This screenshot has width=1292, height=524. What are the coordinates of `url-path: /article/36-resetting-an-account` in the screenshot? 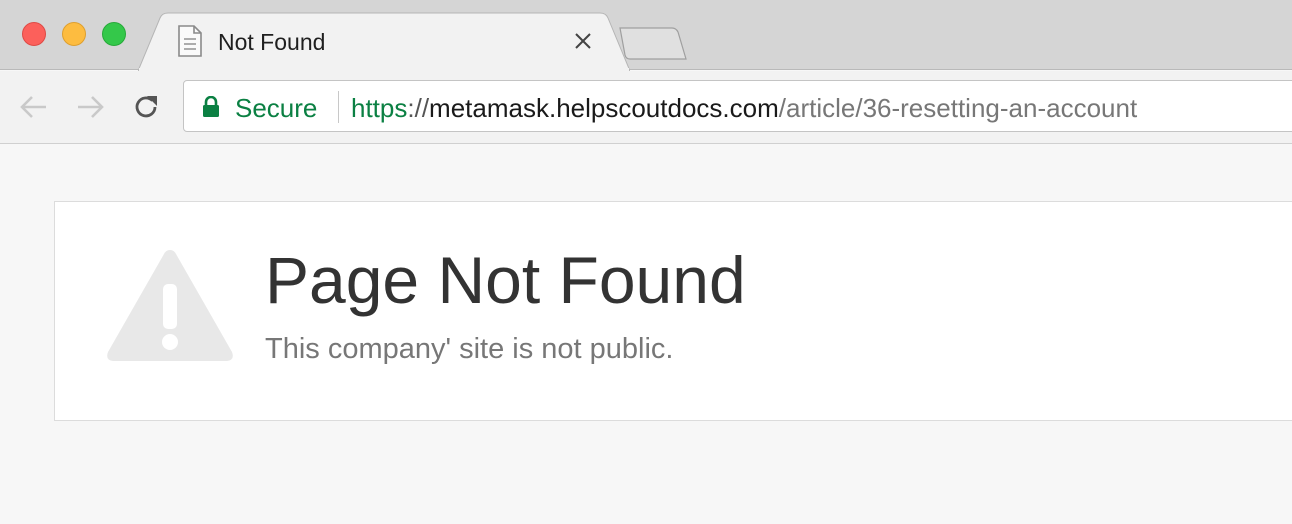 It's located at (958, 108).